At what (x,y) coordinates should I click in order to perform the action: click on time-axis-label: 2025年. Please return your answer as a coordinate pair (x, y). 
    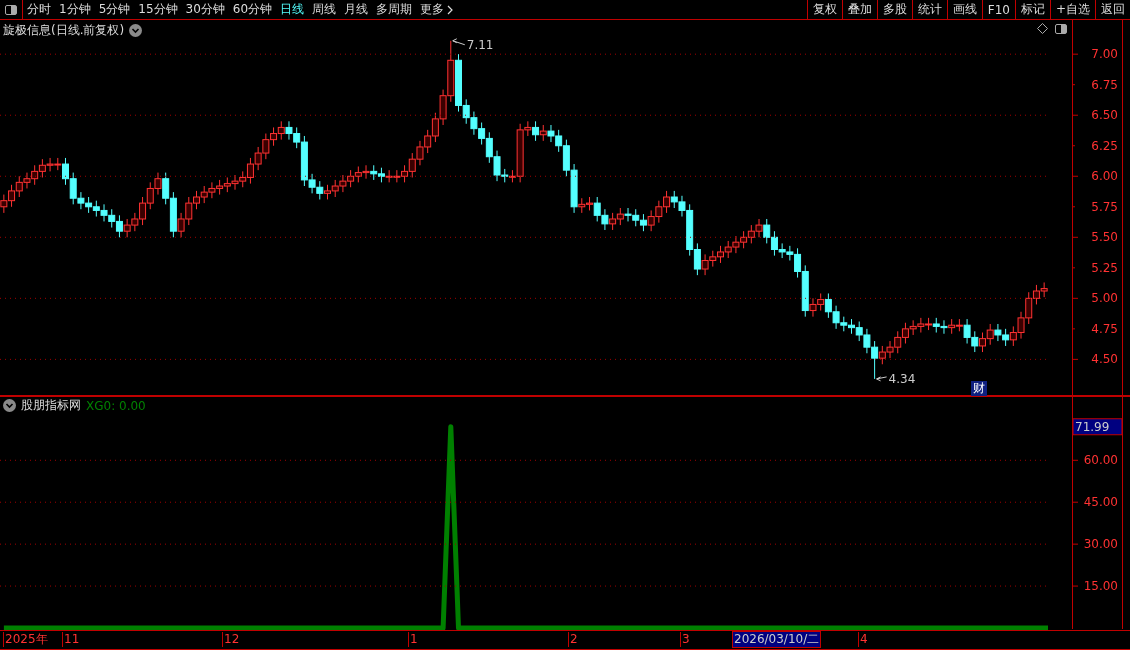
    Looking at the image, I should click on (26, 639).